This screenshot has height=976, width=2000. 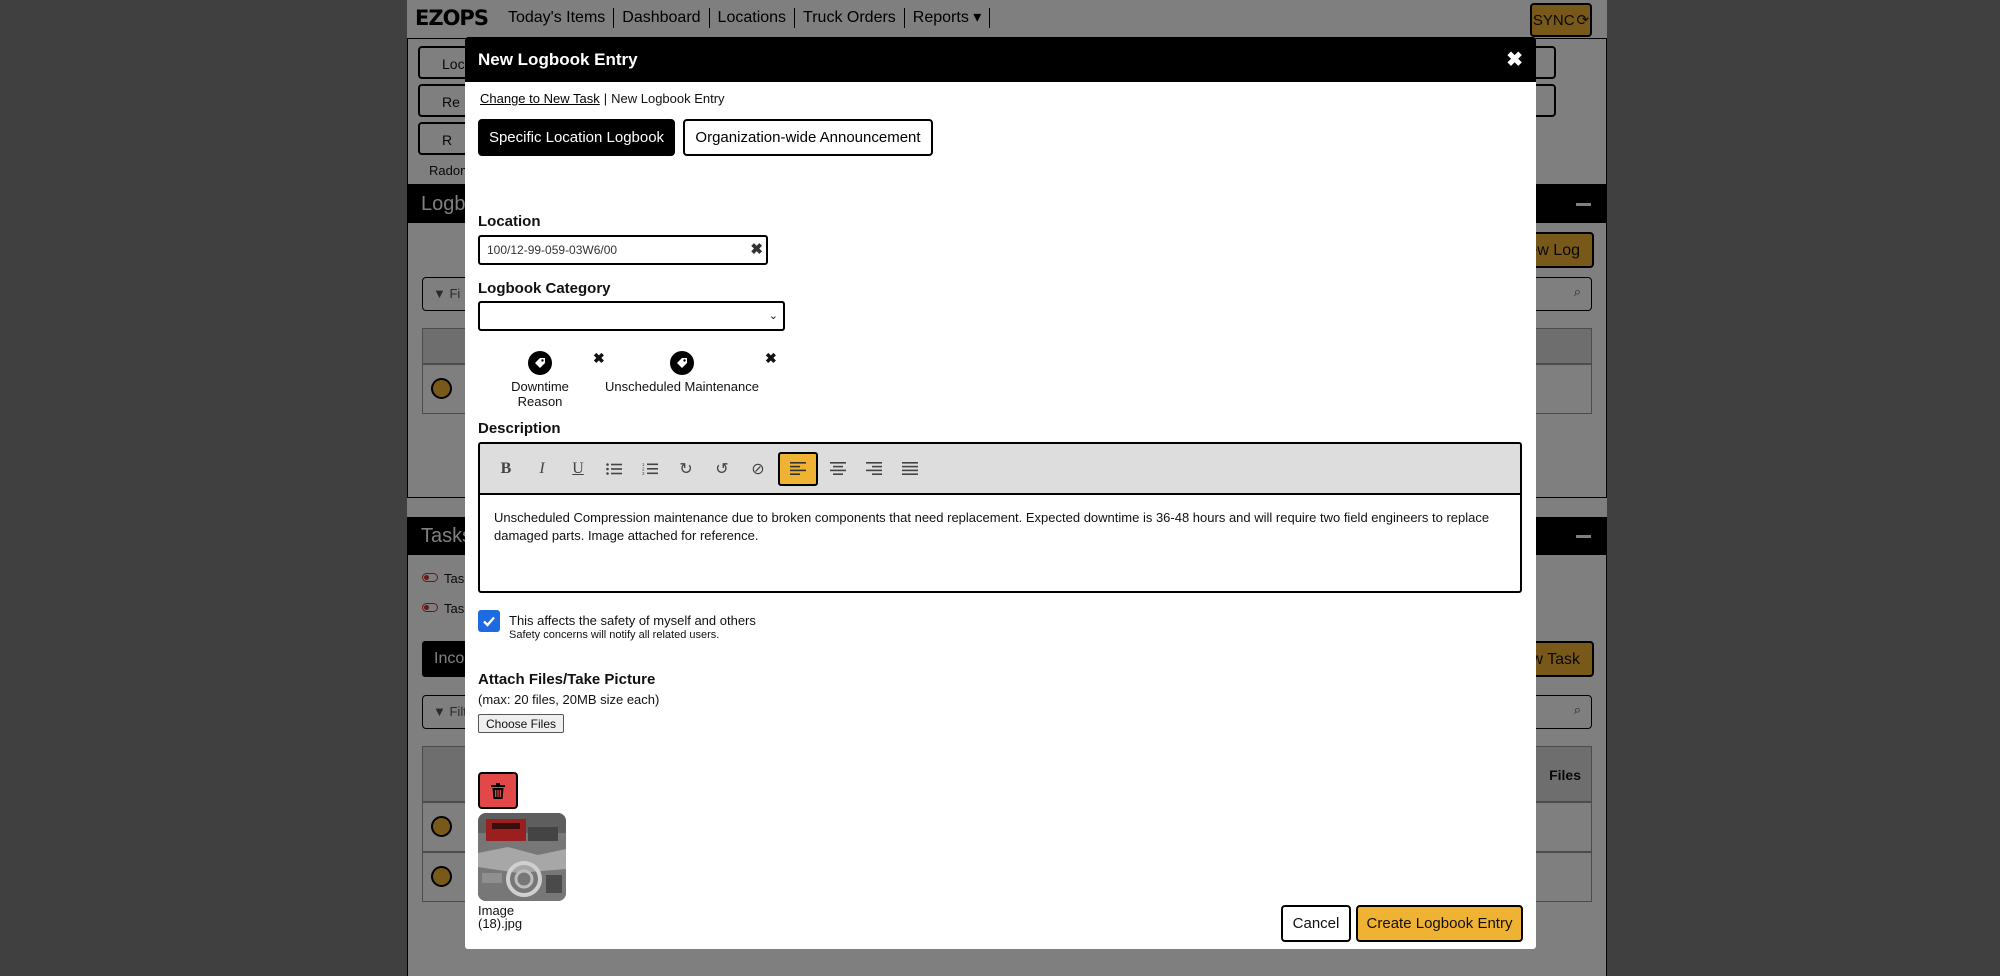 What do you see at coordinates (602, 98) in the screenshot?
I see `breadcrumb: Change to New Task | New Logbook Entry` at bounding box center [602, 98].